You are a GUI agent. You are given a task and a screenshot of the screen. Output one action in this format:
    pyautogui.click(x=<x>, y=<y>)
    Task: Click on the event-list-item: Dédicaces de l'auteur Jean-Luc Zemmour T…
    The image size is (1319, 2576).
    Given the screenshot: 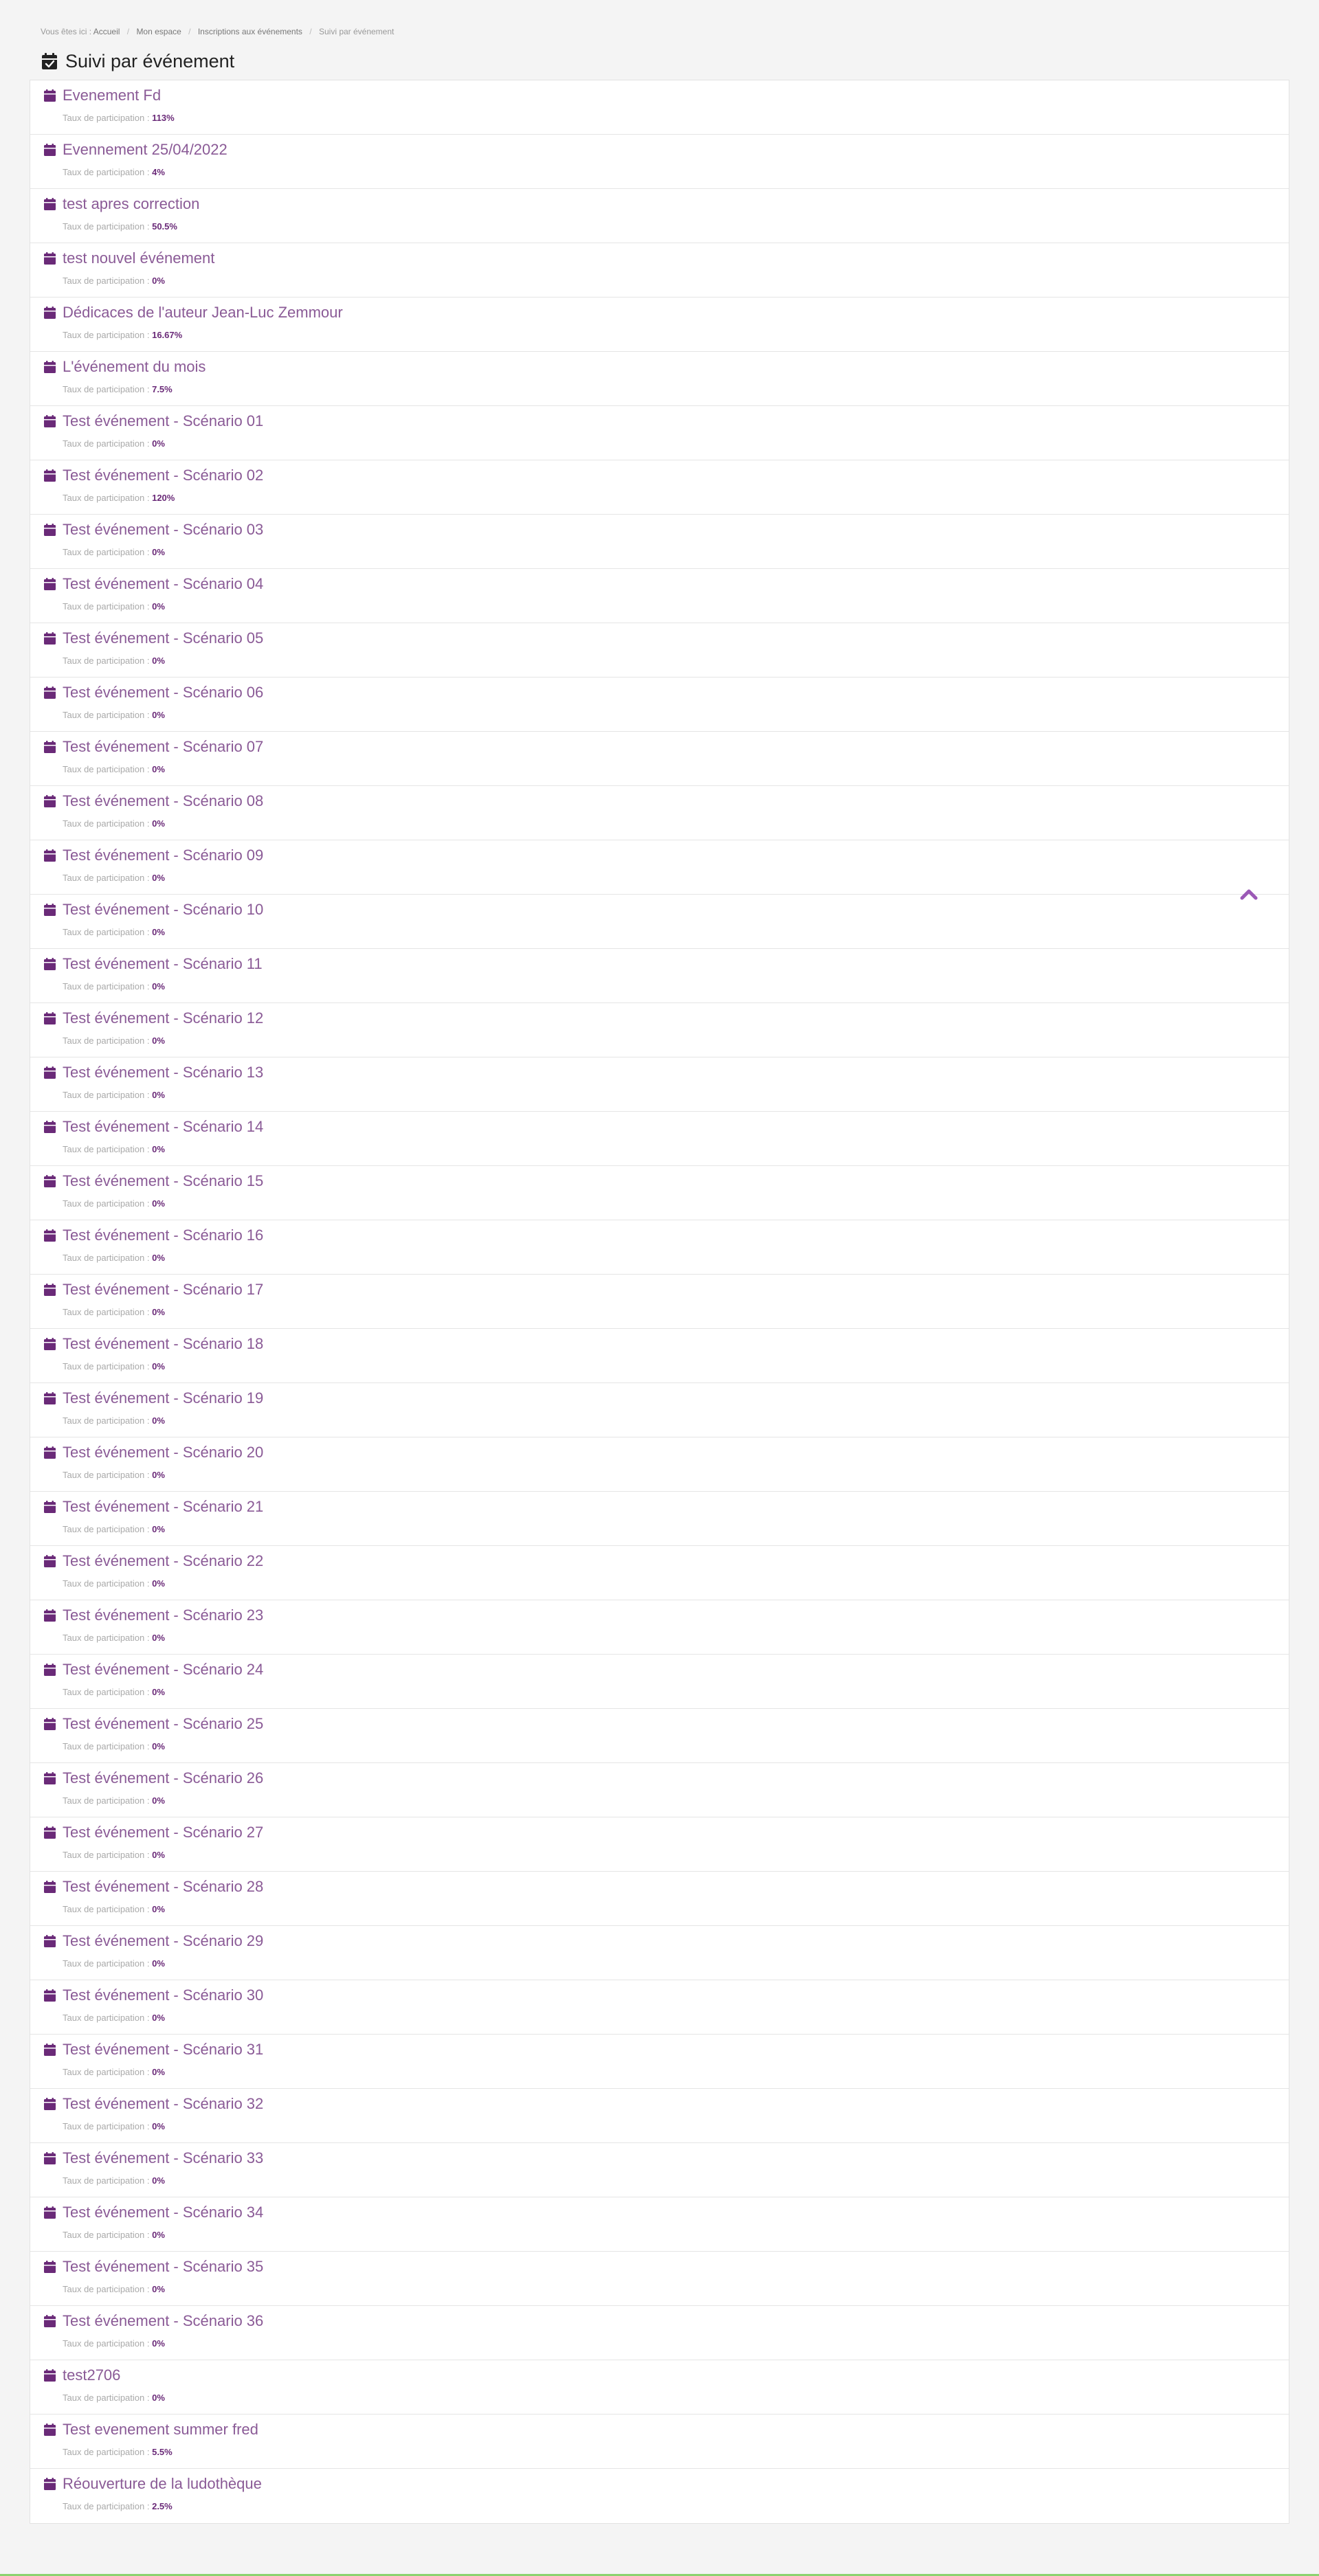 What is the action you would take?
    pyautogui.click(x=659, y=325)
    